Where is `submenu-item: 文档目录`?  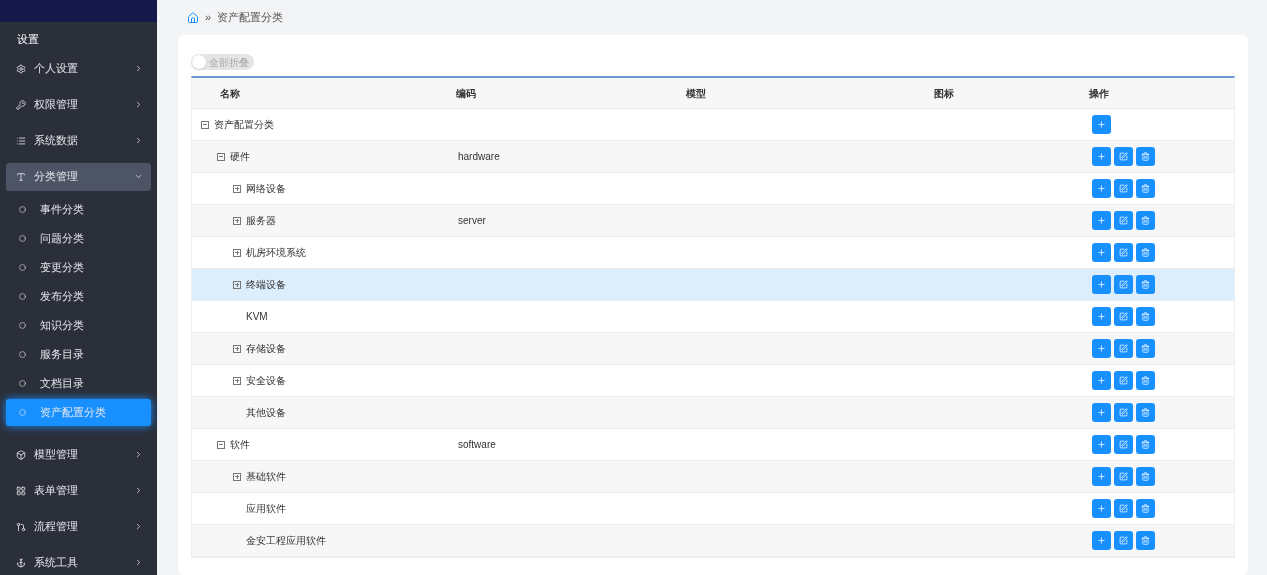
submenu-item: 文档目录 is located at coordinates (78, 383).